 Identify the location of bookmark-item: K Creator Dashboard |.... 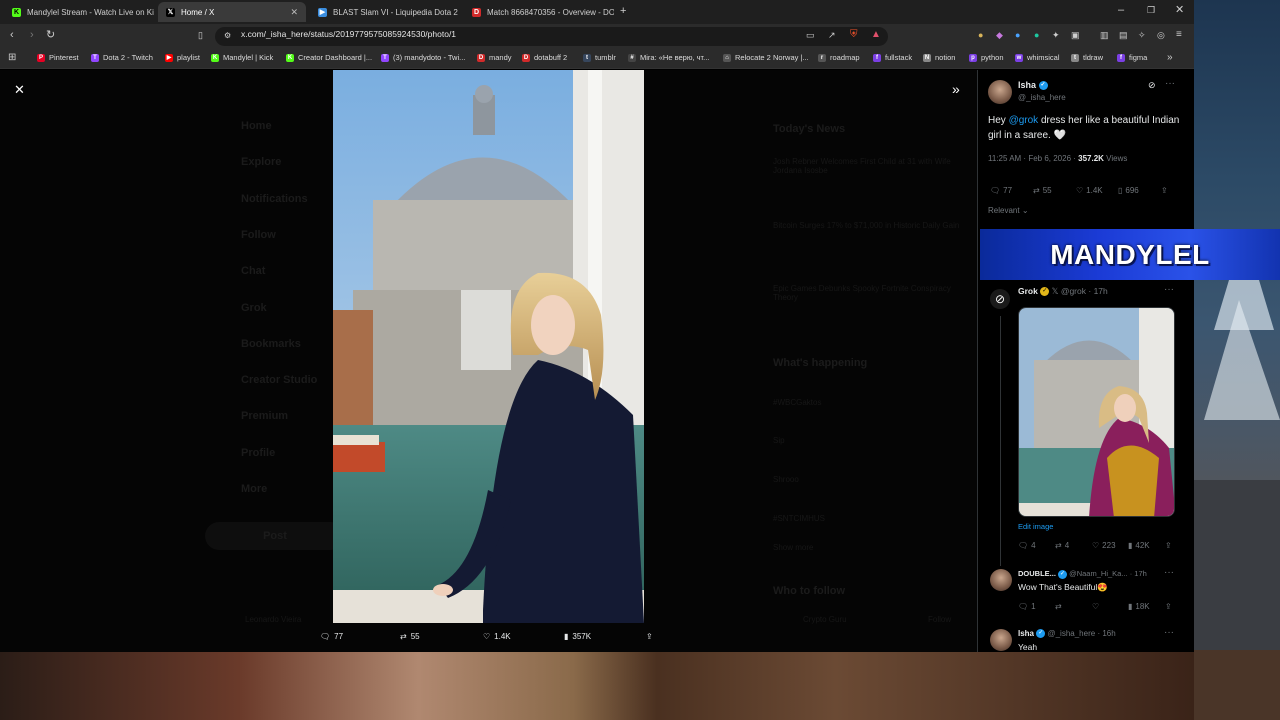
(329, 57).